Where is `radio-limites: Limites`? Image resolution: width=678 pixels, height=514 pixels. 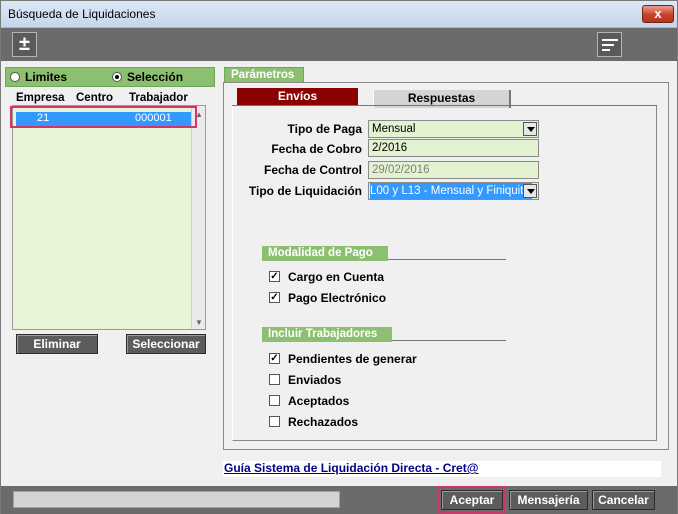 radio-limites: Limites is located at coordinates (38, 77).